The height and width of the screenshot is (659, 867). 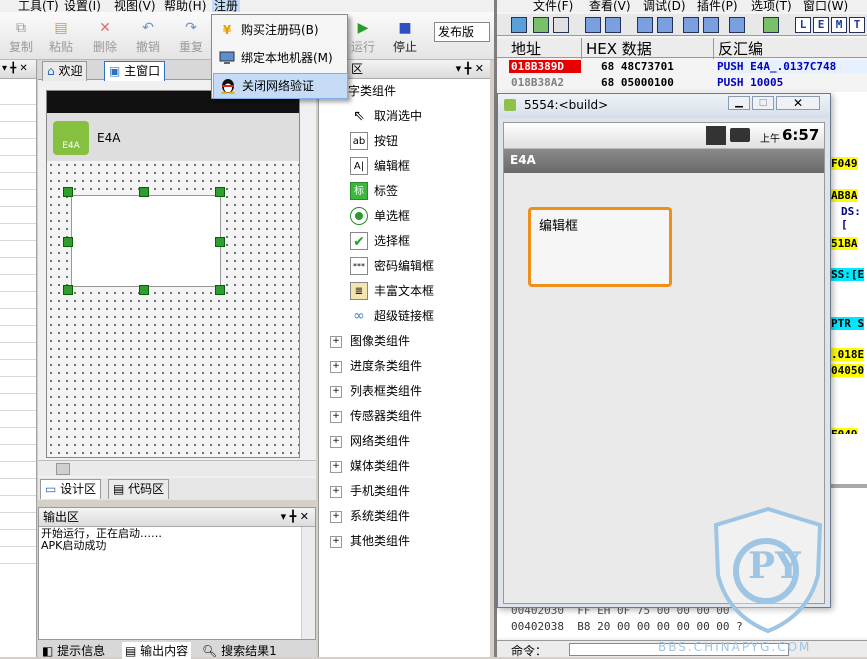 What do you see at coordinates (376, 391) in the screenshot?
I see `group-listbox: + 列表框类组件` at bounding box center [376, 391].